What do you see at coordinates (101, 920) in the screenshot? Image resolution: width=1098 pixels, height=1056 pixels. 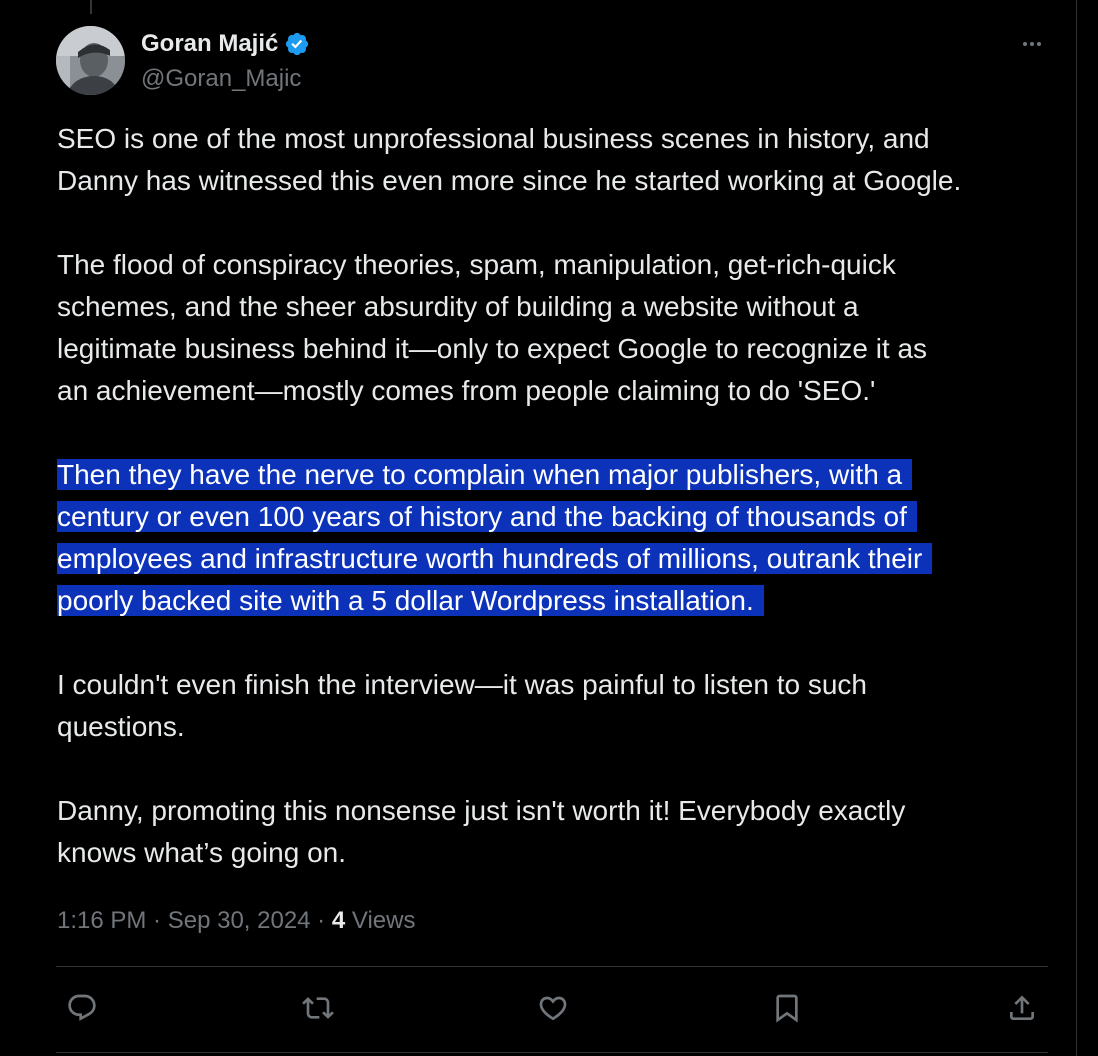 I see `tweet-time: 1:16 PM` at bounding box center [101, 920].